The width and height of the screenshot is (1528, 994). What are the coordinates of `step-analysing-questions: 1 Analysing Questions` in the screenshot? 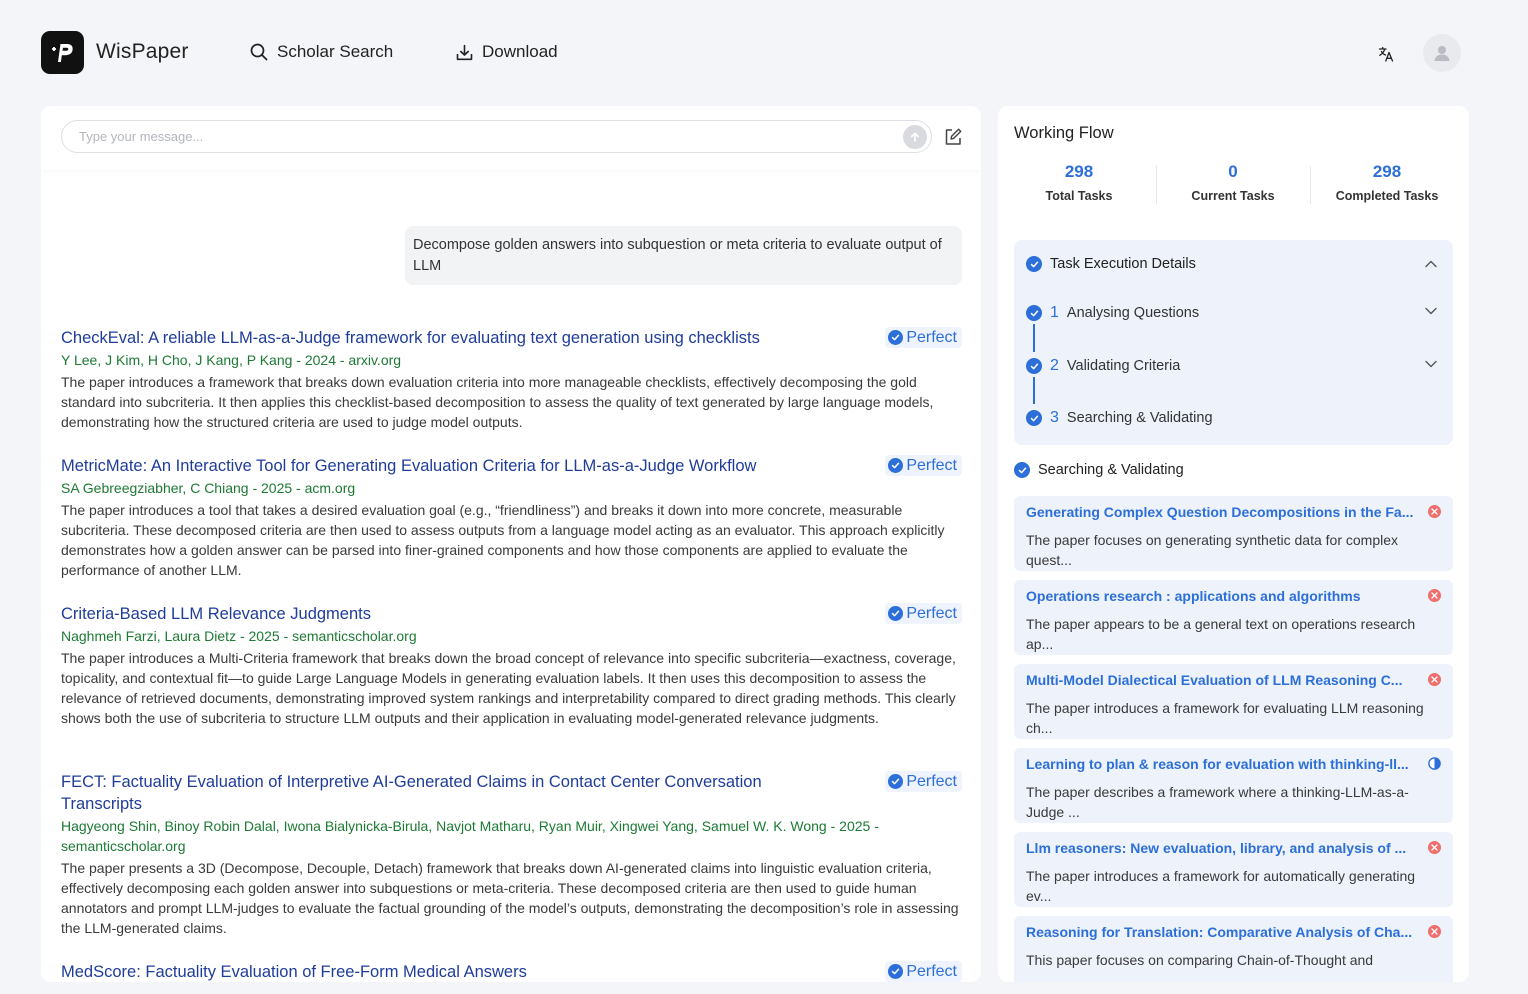 It's located at (1112, 313).